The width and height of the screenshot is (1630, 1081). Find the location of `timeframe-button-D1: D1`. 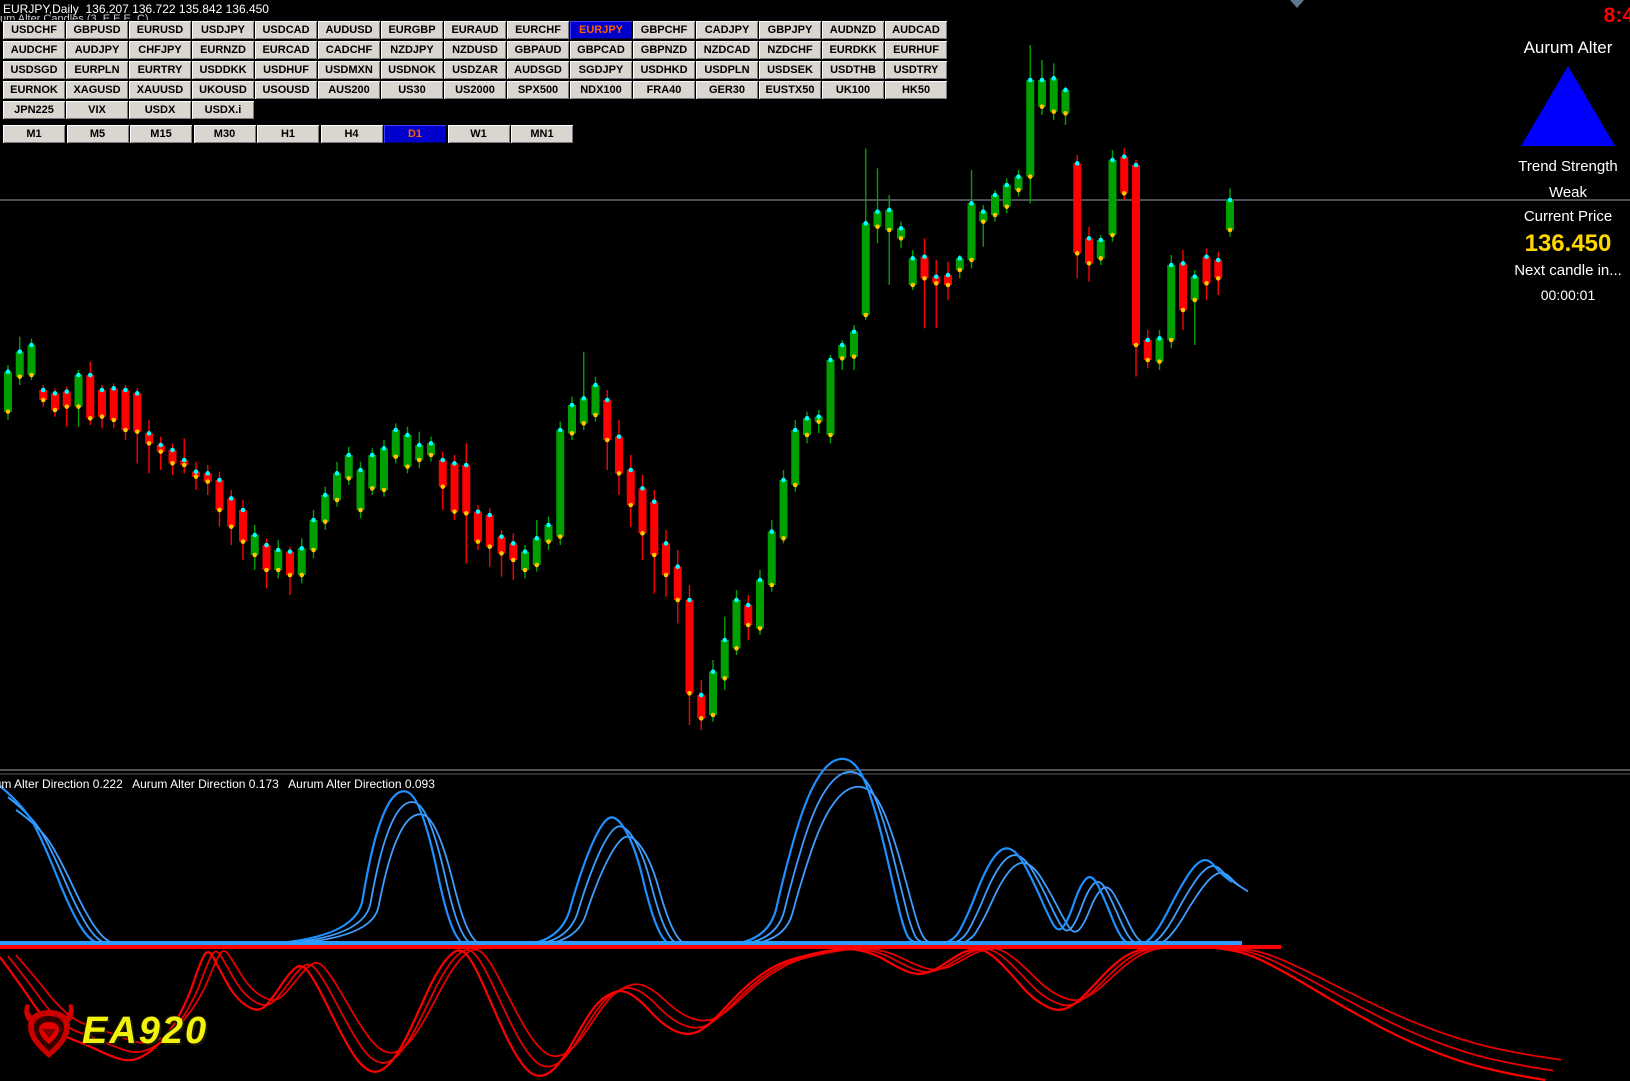

timeframe-button-D1: D1 is located at coordinates (415, 134).